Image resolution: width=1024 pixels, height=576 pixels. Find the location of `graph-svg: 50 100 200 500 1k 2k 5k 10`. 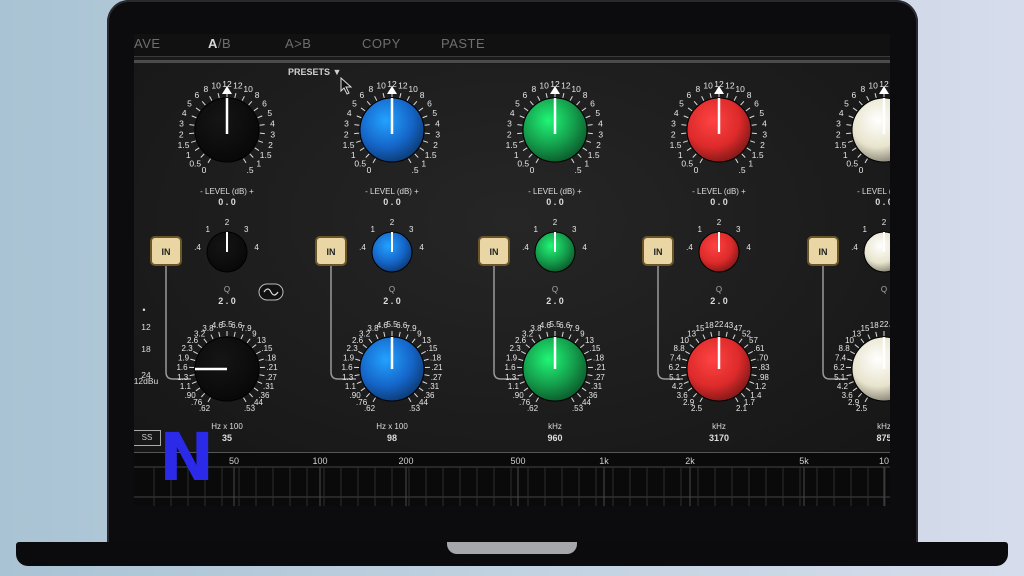

graph-svg: 50 100 200 500 1k 2k 5k 10 is located at coordinates (512, 481).